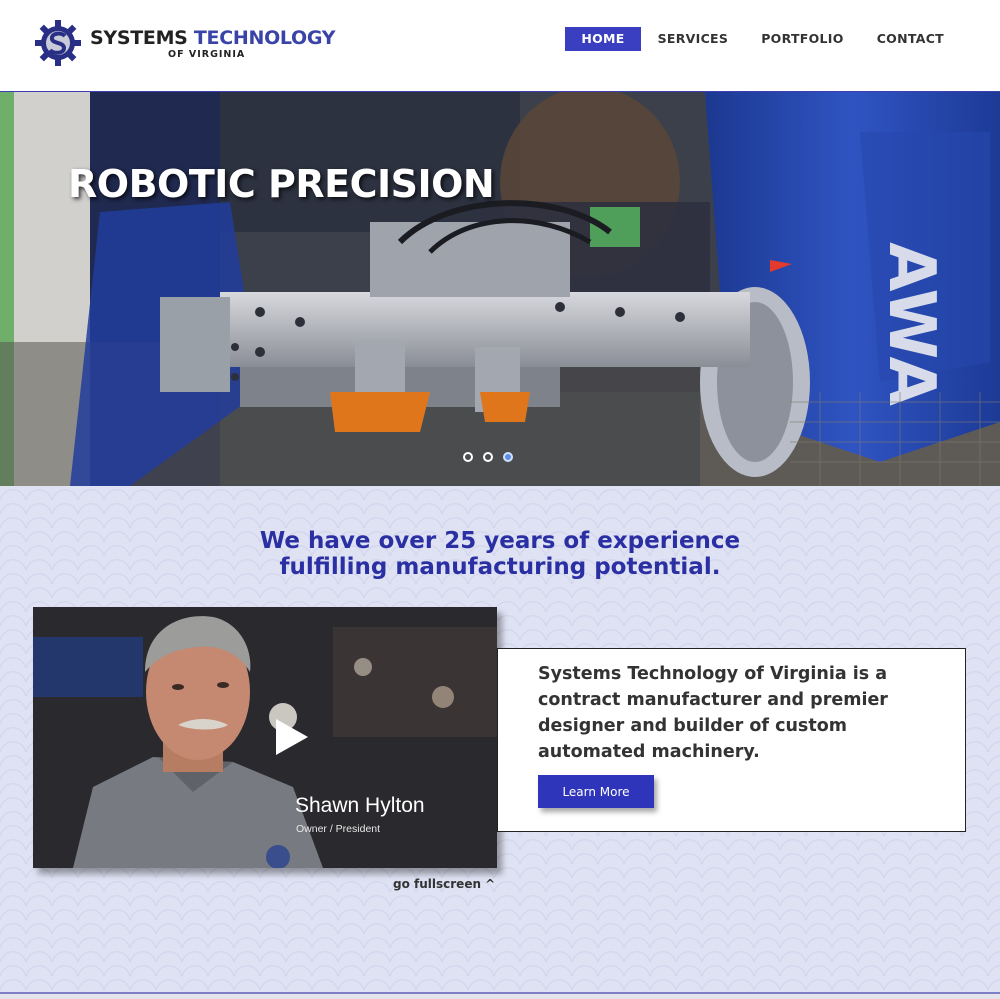  I want to click on video-thumbnail, so click(265, 737).